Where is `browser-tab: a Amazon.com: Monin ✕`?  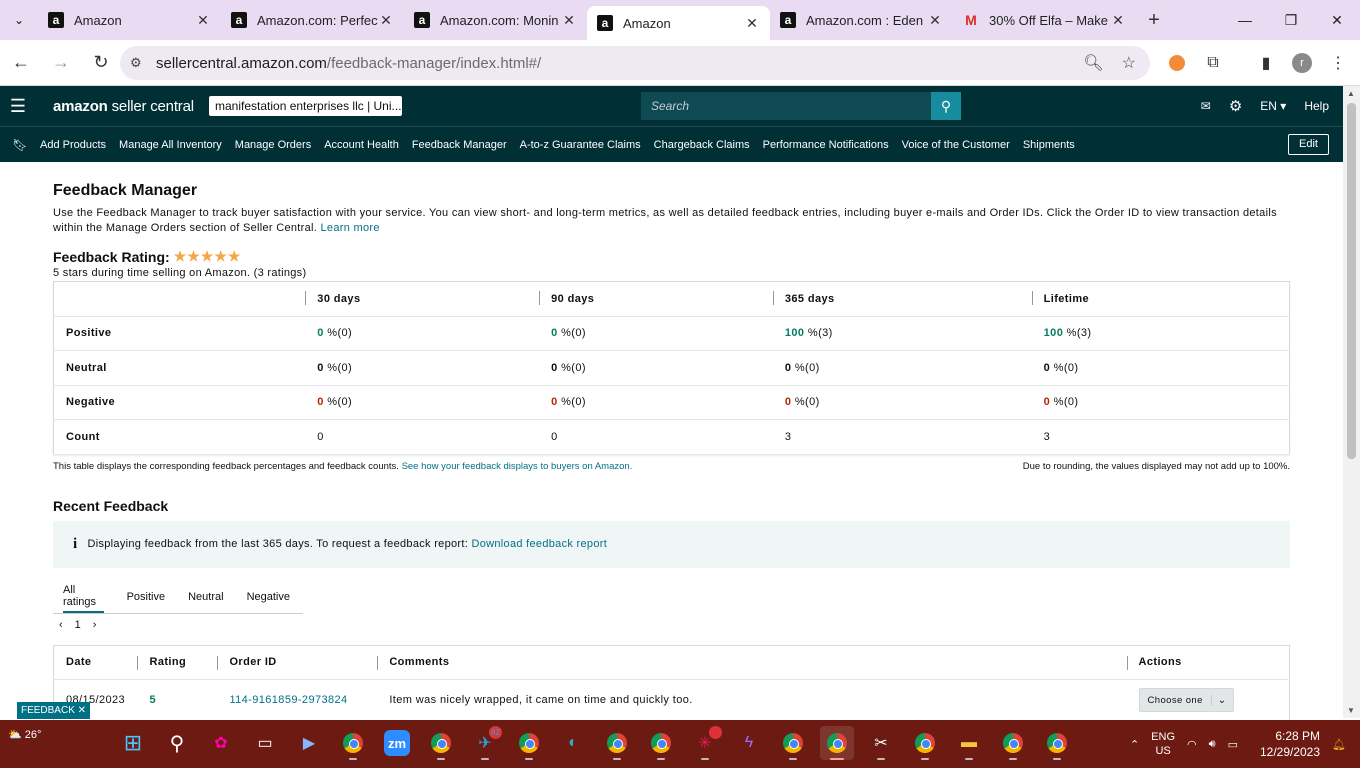 browser-tab: a Amazon.com: Monin ✕ is located at coordinates (495, 20).